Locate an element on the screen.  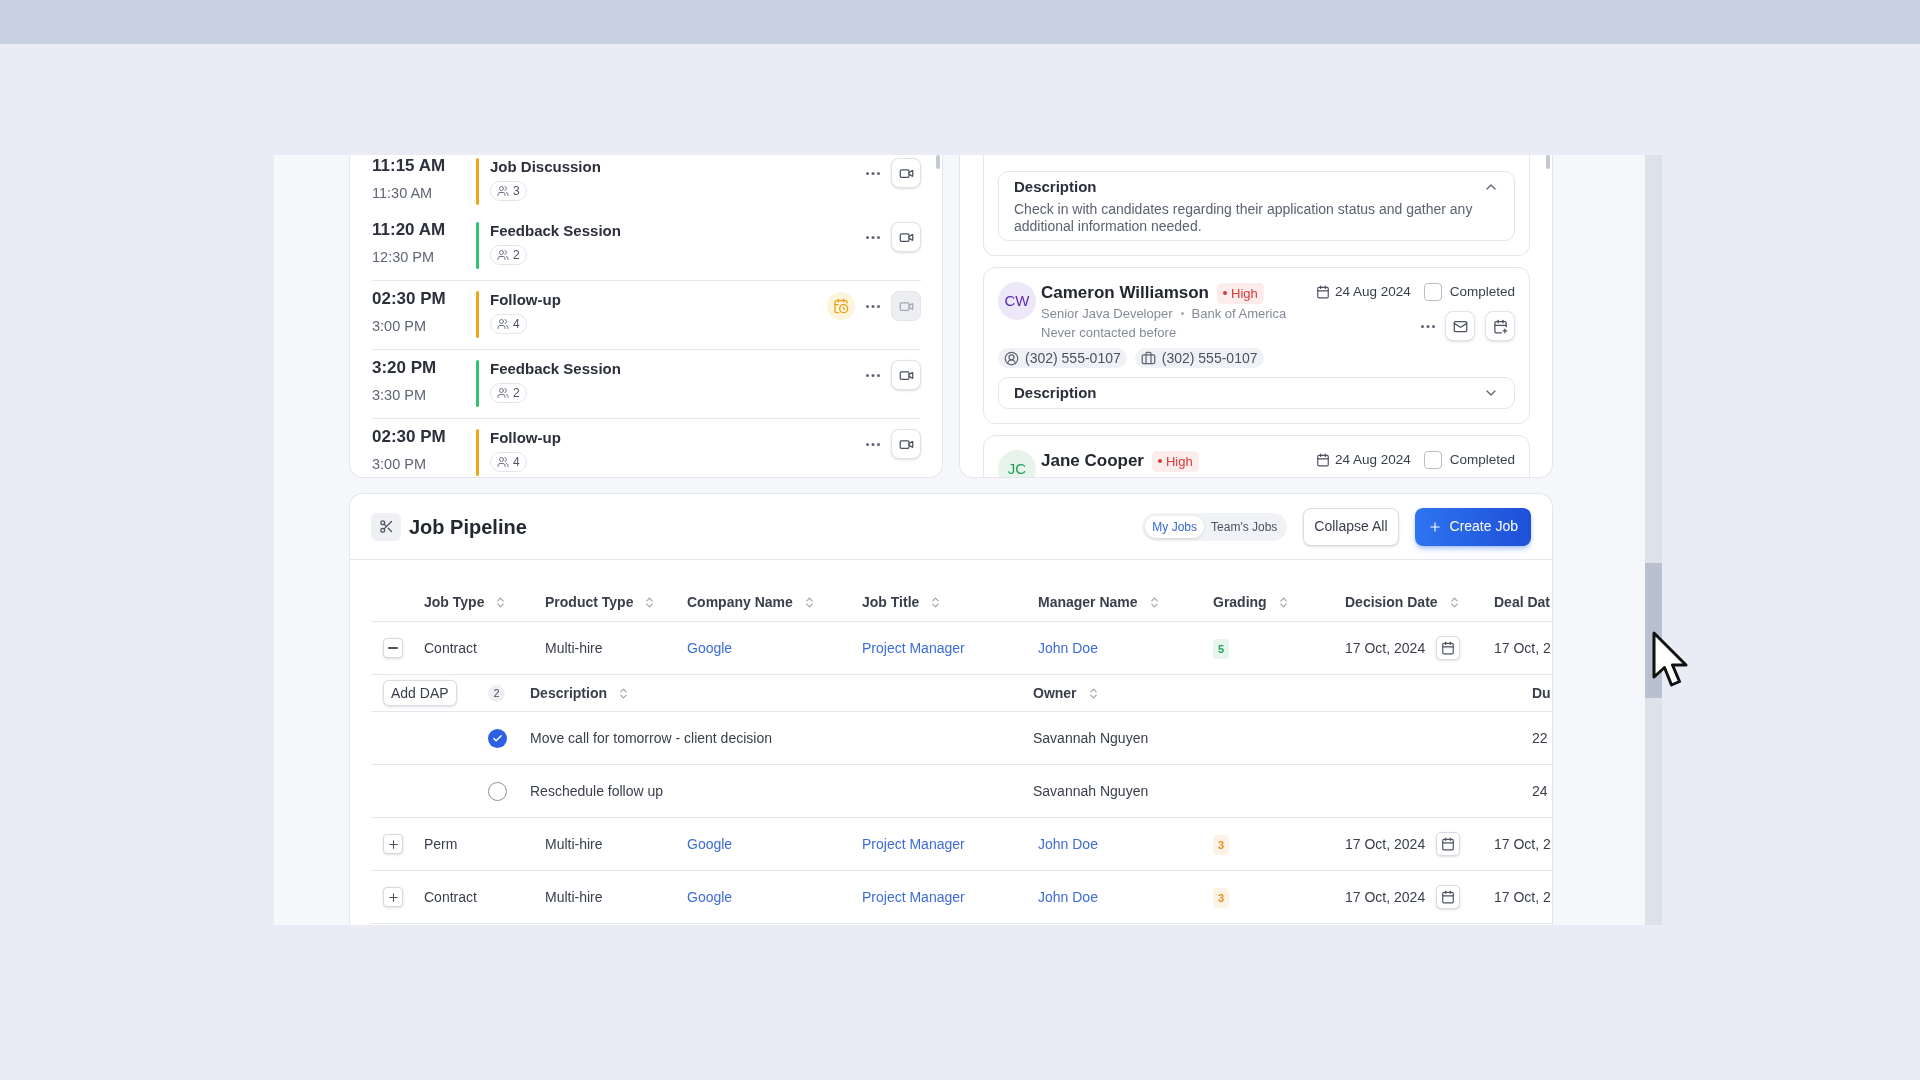
start-time: 11:15 AM is located at coordinates (409, 166).